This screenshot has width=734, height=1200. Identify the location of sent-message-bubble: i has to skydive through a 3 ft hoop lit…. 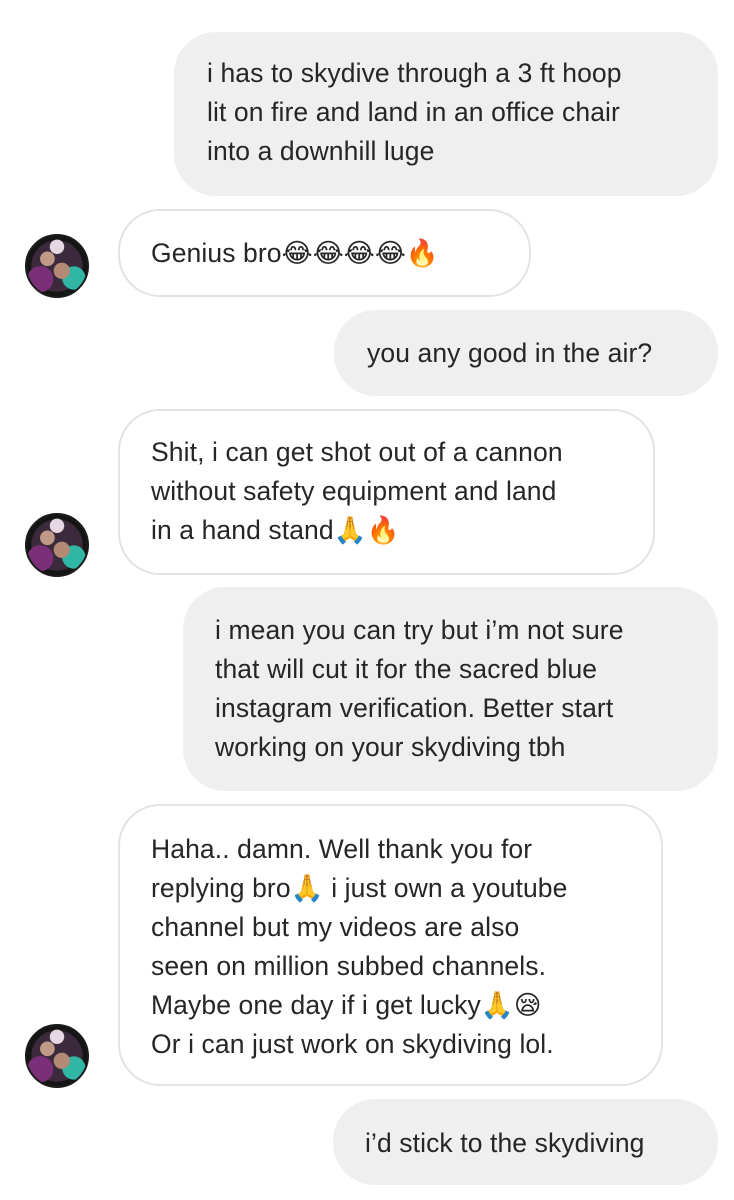
(446, 114).